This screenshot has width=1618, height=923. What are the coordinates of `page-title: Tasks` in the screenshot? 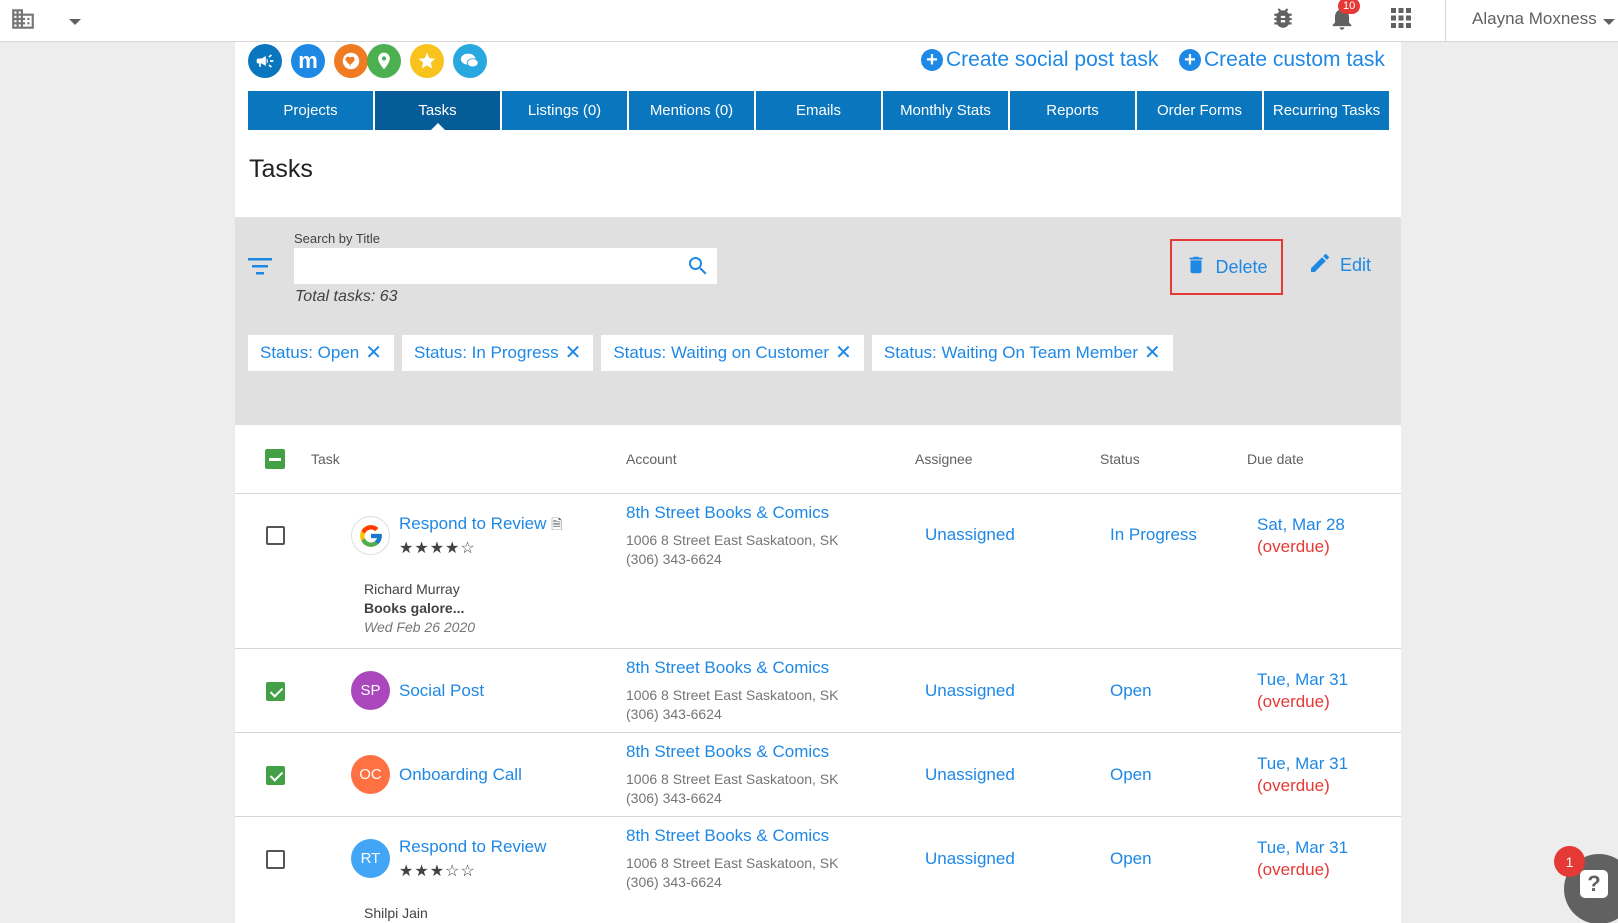 It's located at (281, 169).